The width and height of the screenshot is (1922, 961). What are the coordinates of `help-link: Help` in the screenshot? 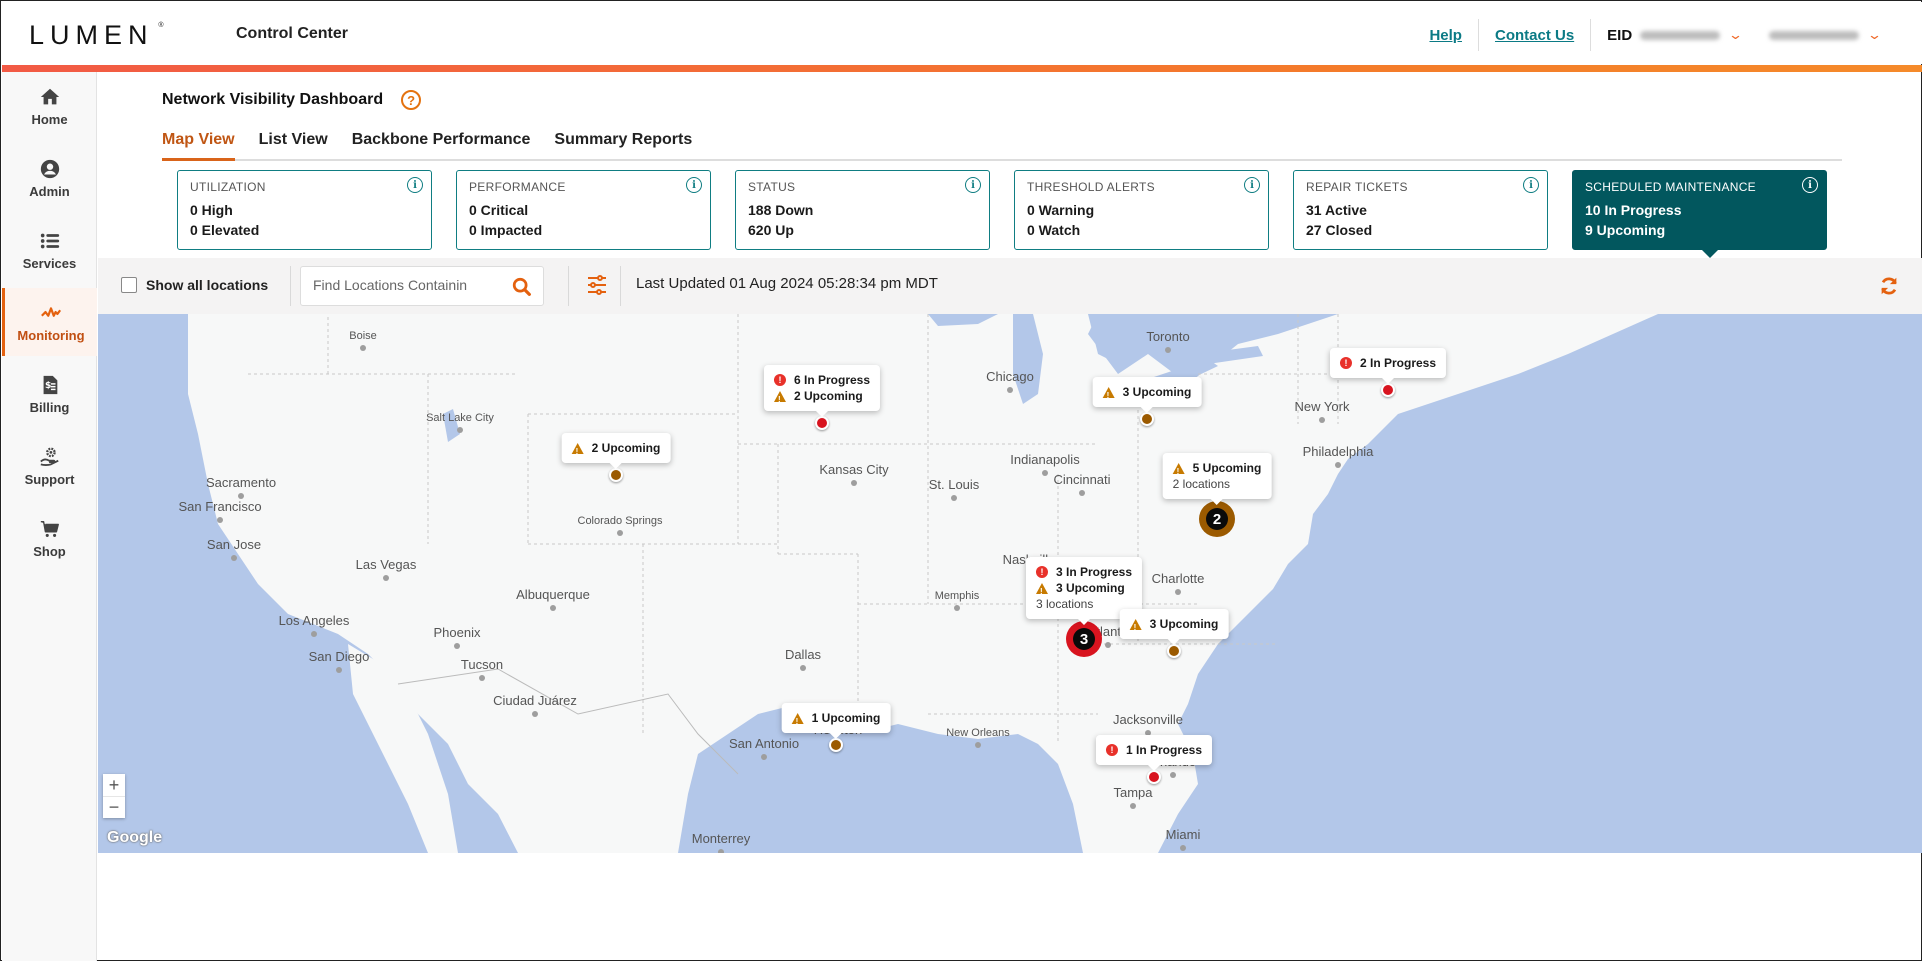 It's located at (1445, 35).